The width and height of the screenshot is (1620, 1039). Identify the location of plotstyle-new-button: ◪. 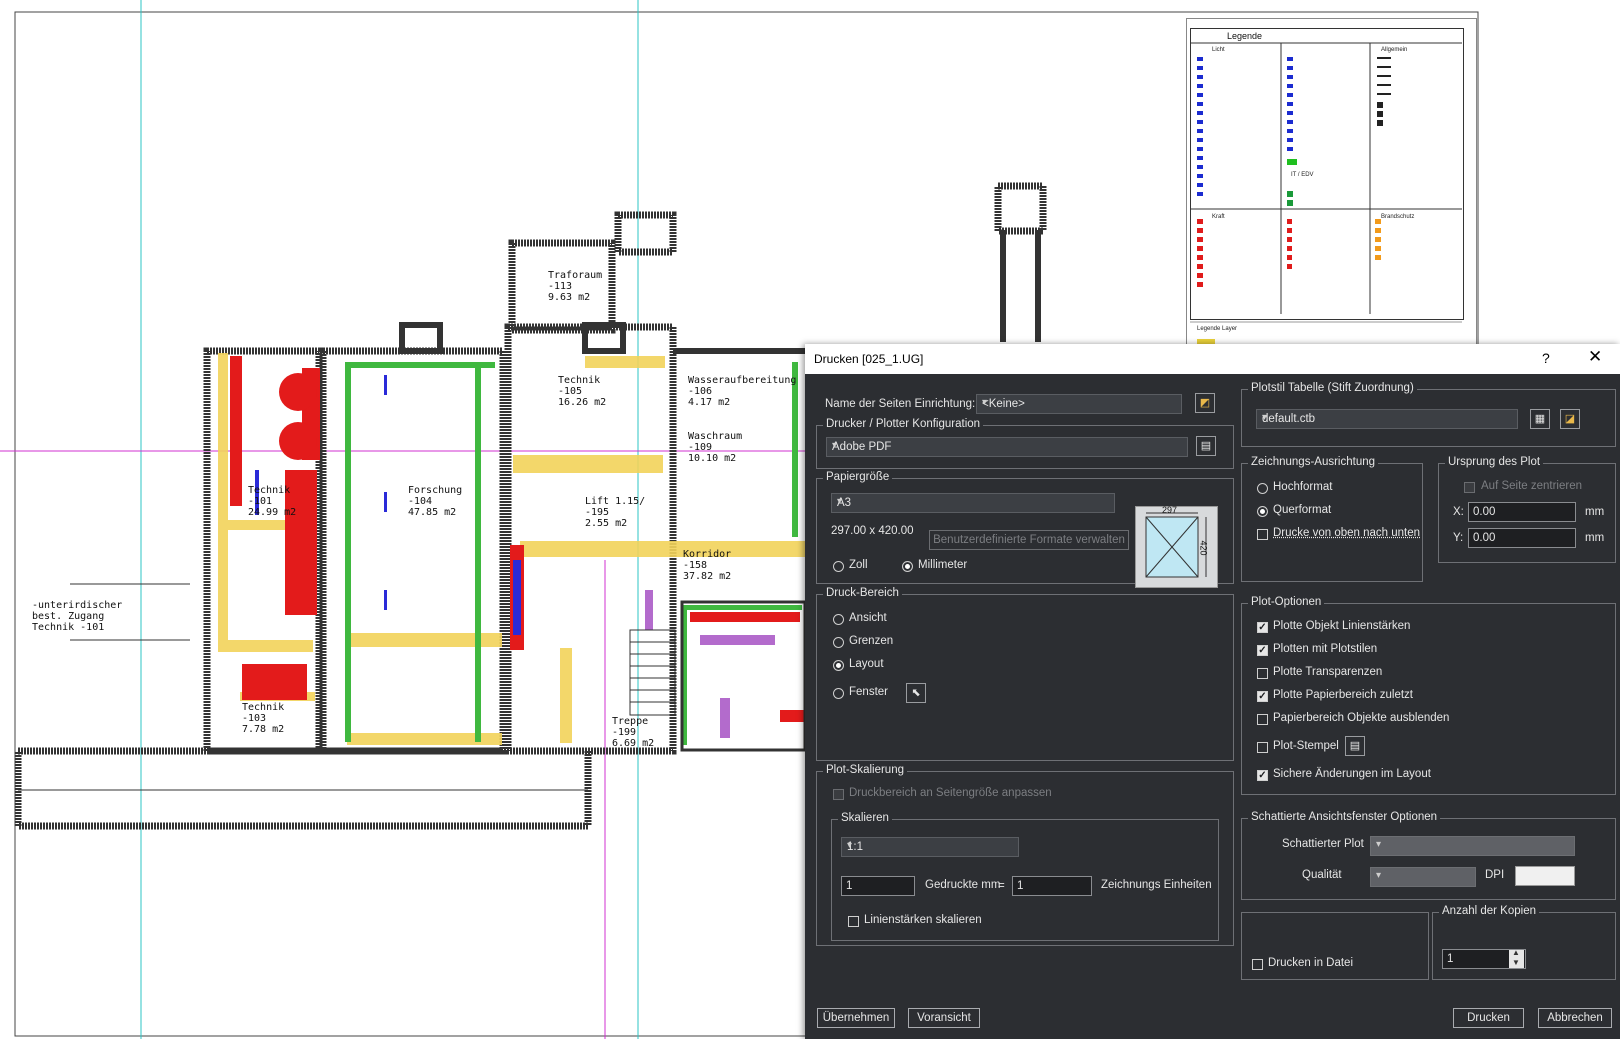
(1570, 419).